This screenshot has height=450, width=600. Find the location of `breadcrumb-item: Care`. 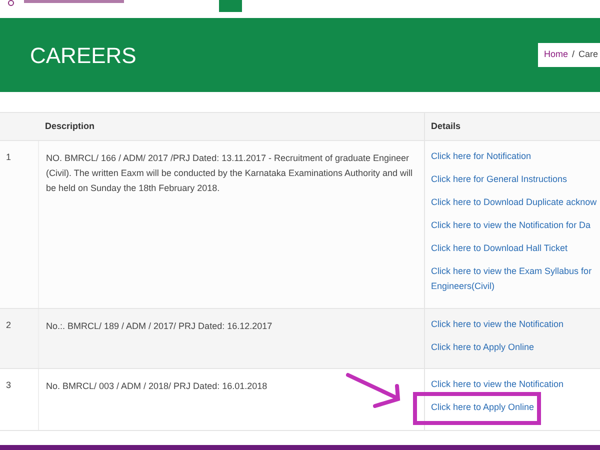

breadcrumb-item: Care is located at coordinates (588, 55).